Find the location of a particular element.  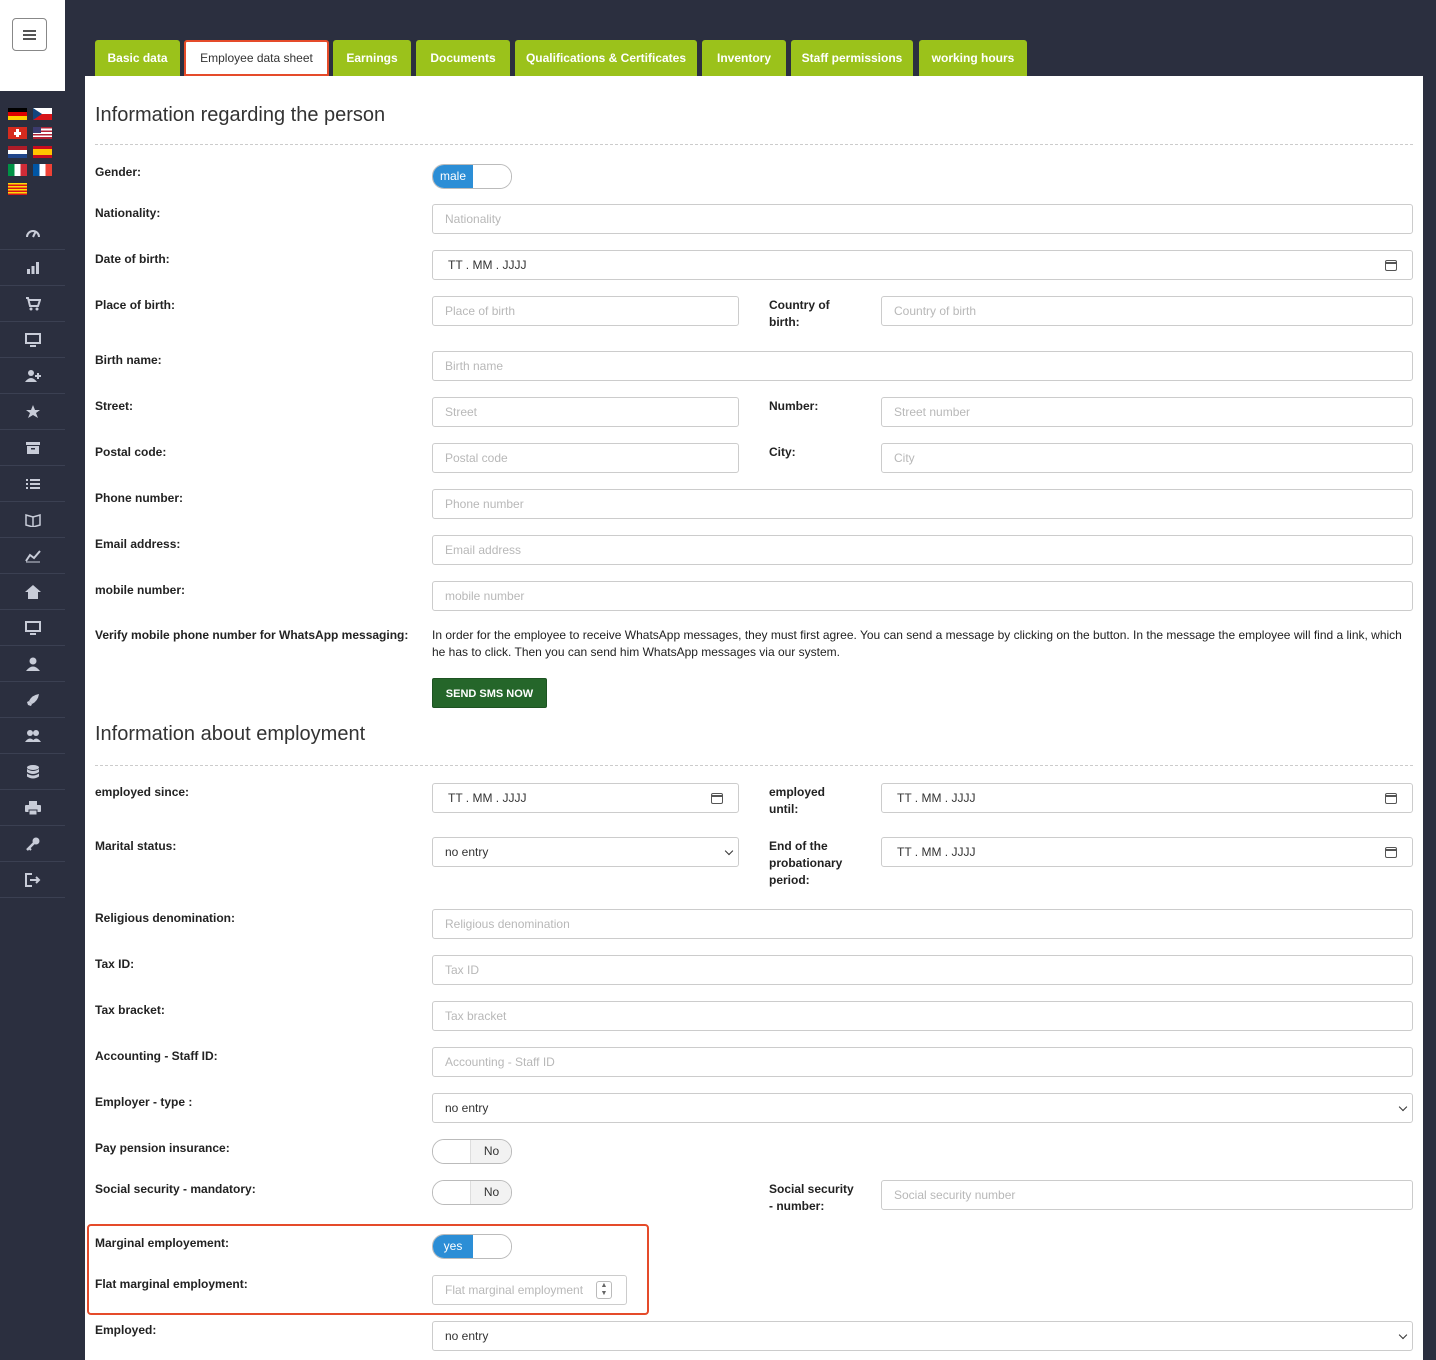

sidebar is located at coordinates (32, 680).